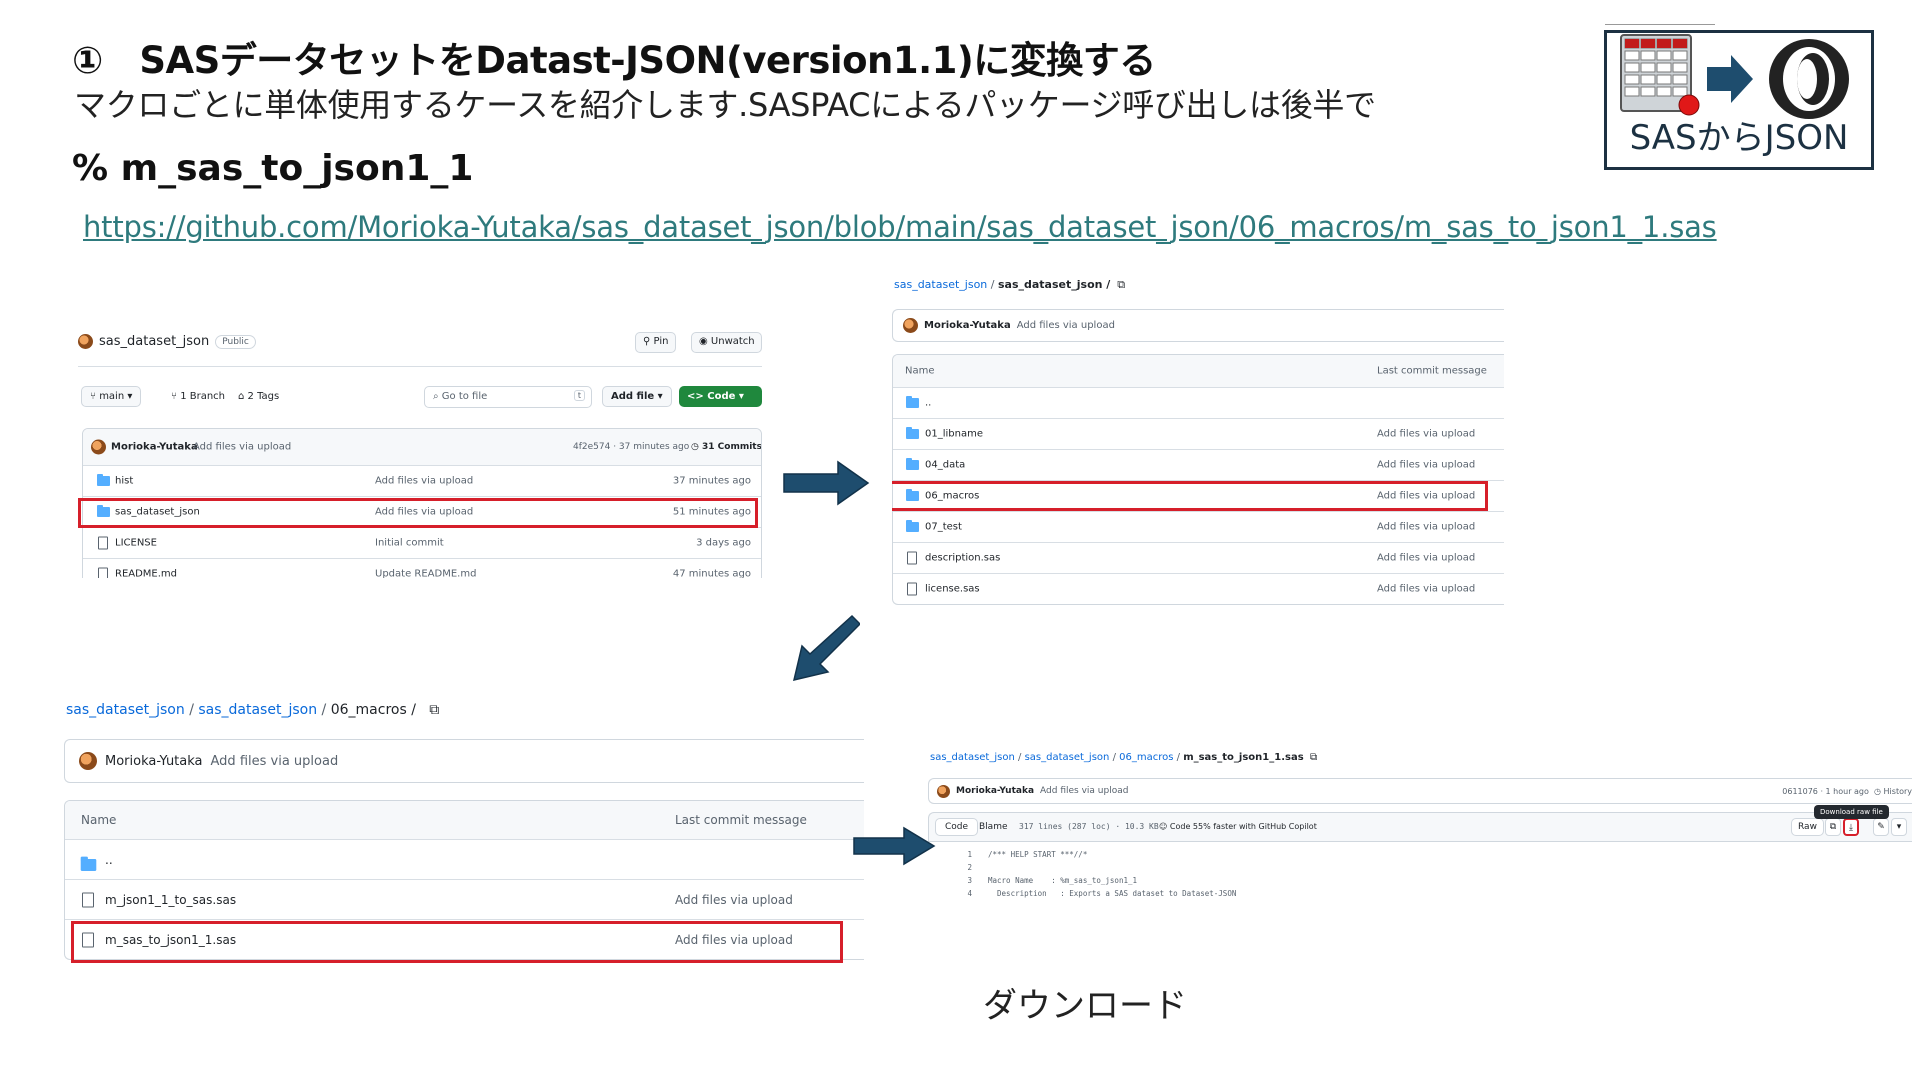 This screenshot has width=1920, height=1080. What do you see at coordinates (464, 761) in the screenshot?
I see `latest-commit-bar: Morioka-Yutaka Add files via upload` at bounding box center [464, 761].